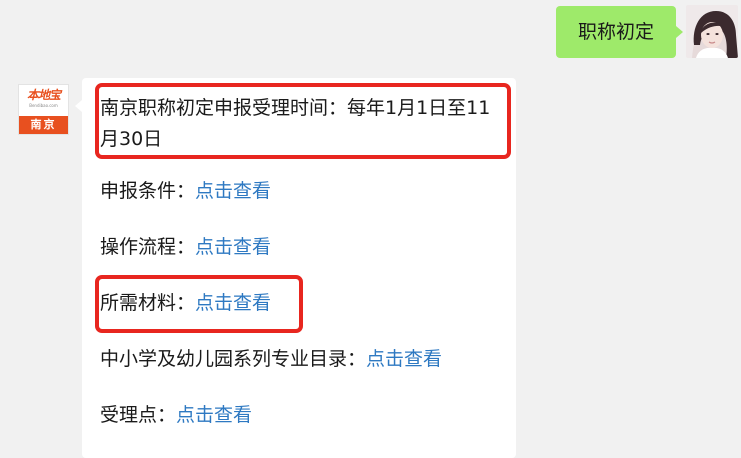 Image resolution: width=741 pixels, height=458 pixels. What do you see at coordinates (214, 415) in the screenshot?
I see `view-office-link: 点击查看` at bounding box center [214, 415].